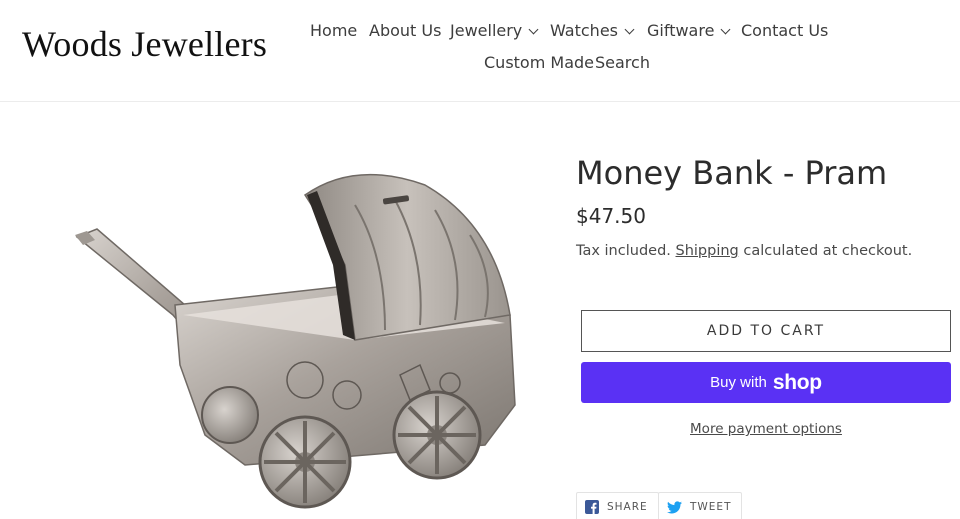 This screenshot has width=960, height=519. Describe the element at coordinates (707, 251) in the screenshot. I see `shipping-link: Shipping` at that location.